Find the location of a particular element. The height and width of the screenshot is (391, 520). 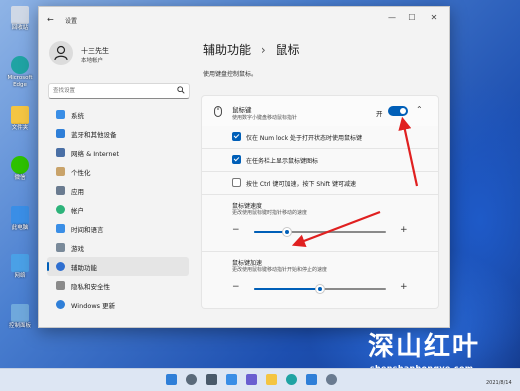

search-icon is located at coordinates (191, 379).